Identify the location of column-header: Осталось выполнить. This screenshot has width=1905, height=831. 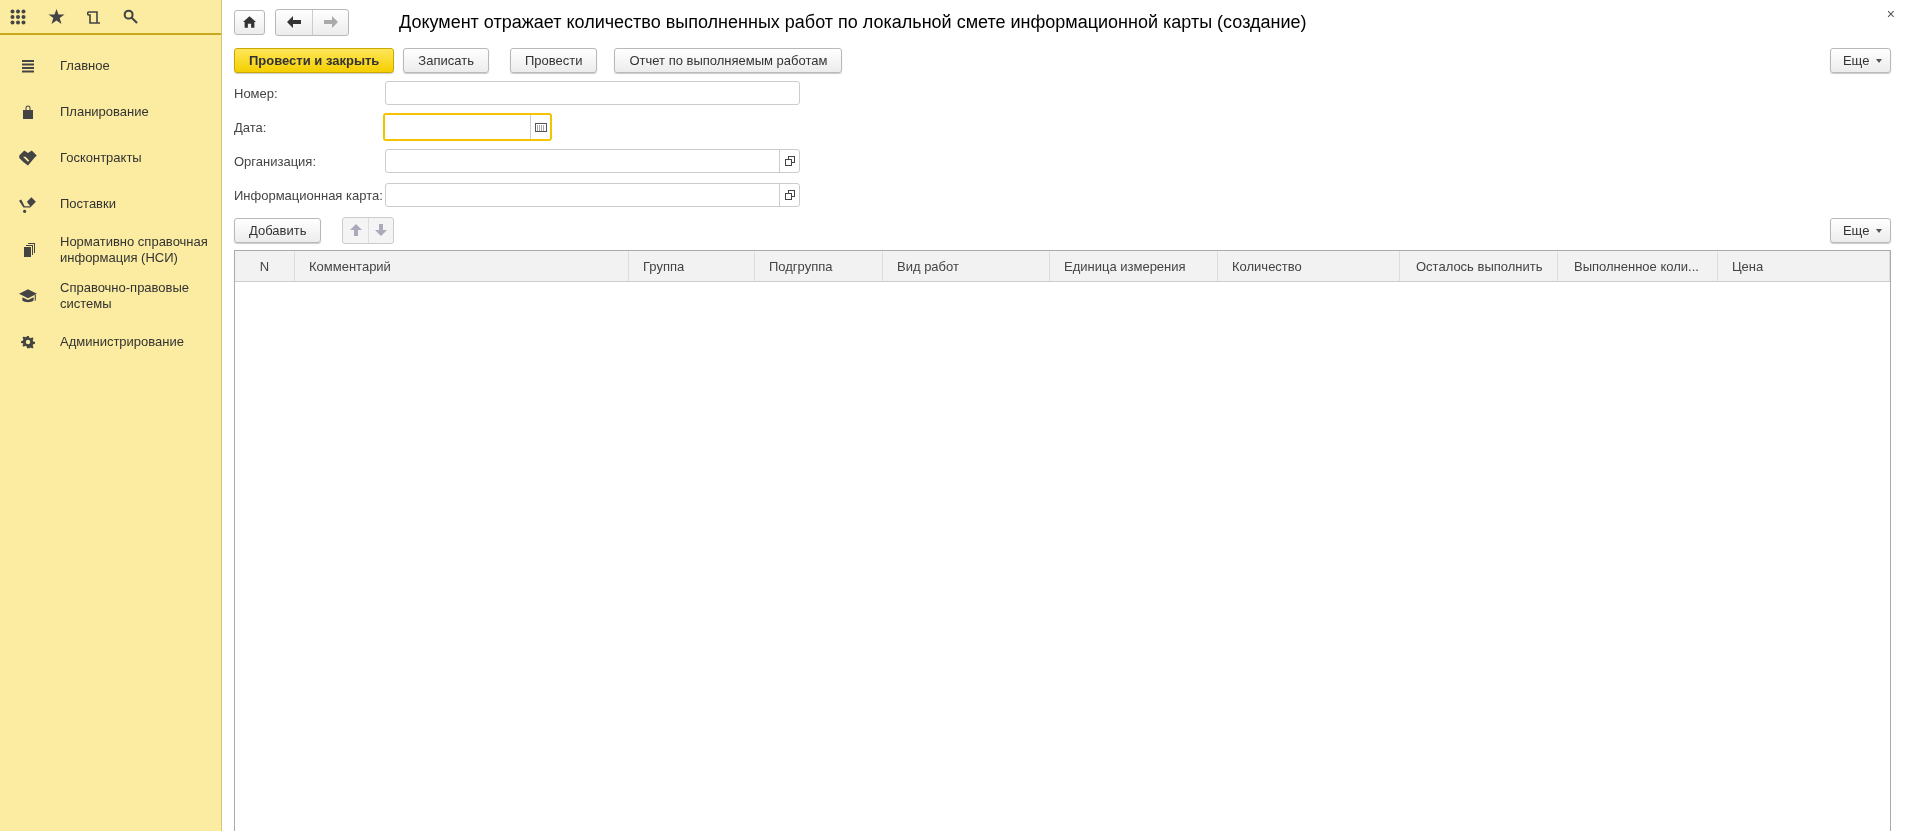
(1479, 266).